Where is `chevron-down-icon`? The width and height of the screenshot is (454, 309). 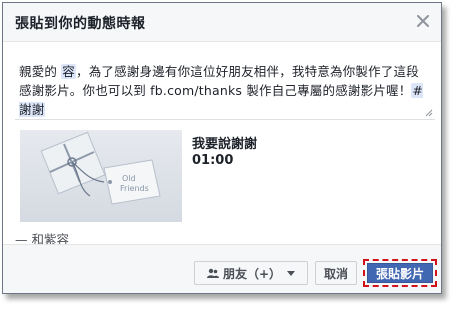
chevron-down-icon is located at coordinates (291, 273).